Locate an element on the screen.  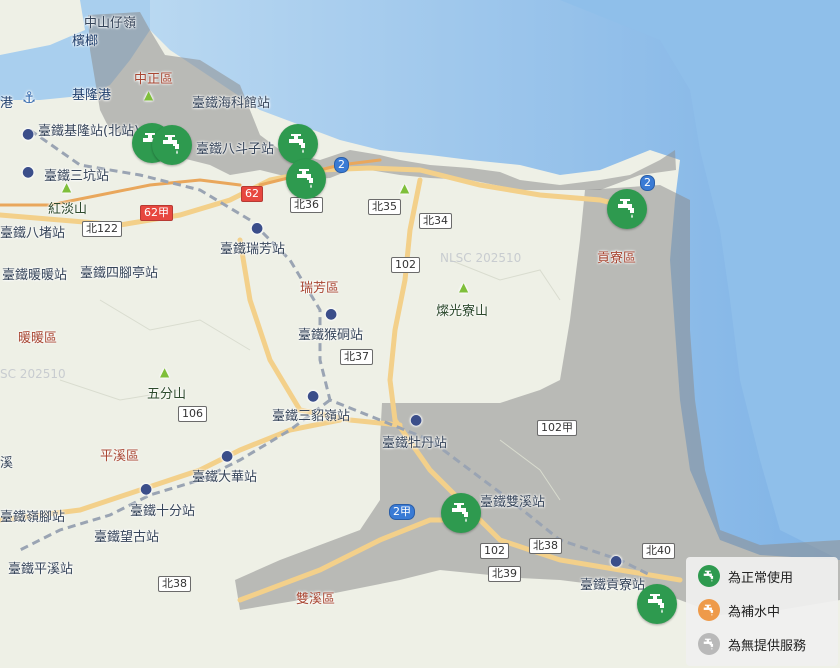
district-label: 瑞芳區 is located at coordinates (320, 288).